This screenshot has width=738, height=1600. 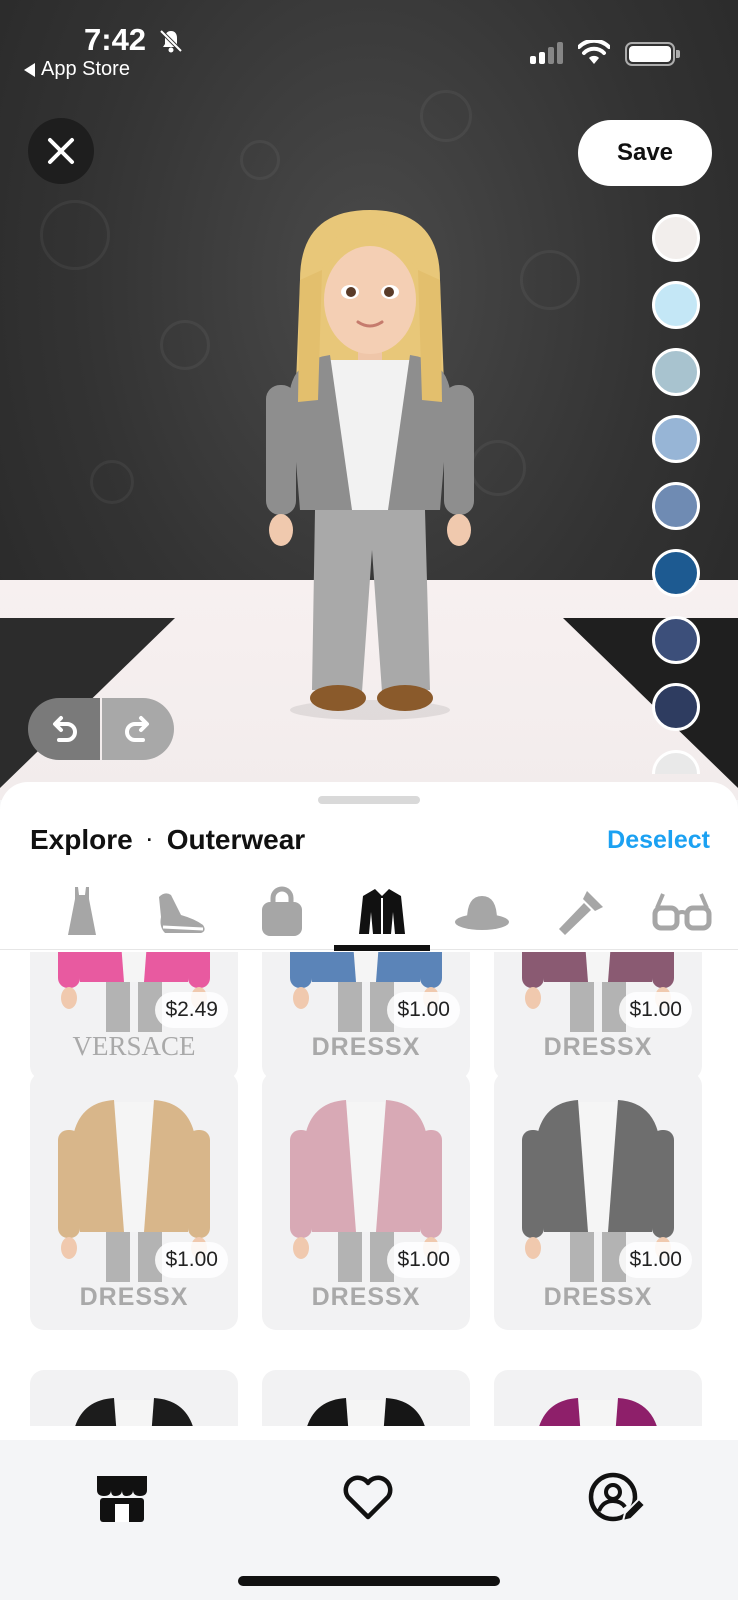 What do you see at coordinates (101, 729) in the screenshot?
I see `undo-redo-group` at bounding box center [101, 729].